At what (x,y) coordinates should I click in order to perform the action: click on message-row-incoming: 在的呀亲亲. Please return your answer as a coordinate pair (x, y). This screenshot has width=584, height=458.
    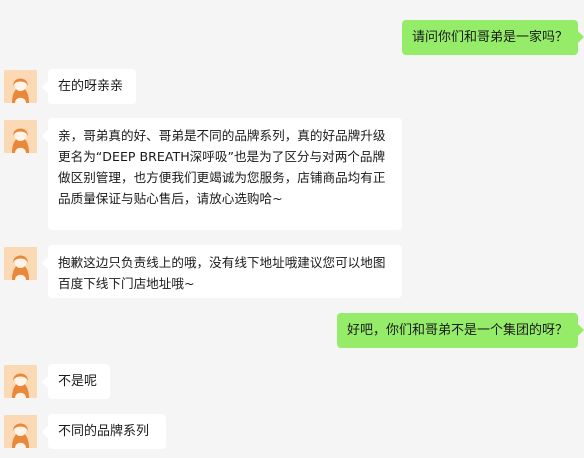
    Looking at the image, I should click on (292, 87).